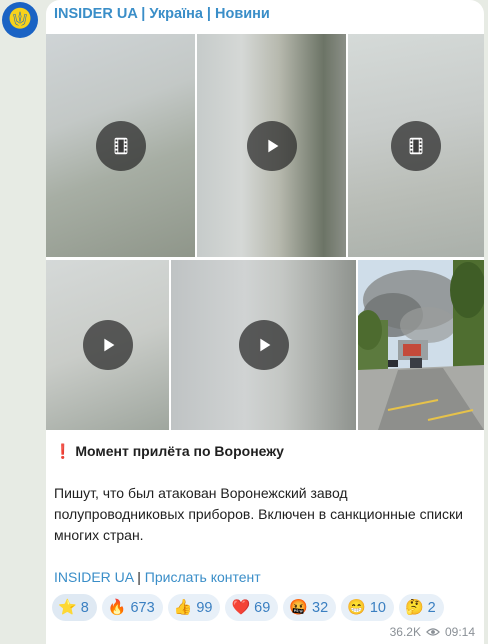 Image resolution: width=488 pixels, height=644 pixels. Describe the element at coordinates (67, 607) in the screenshot. I see `star-icon: ⭐` at that location.